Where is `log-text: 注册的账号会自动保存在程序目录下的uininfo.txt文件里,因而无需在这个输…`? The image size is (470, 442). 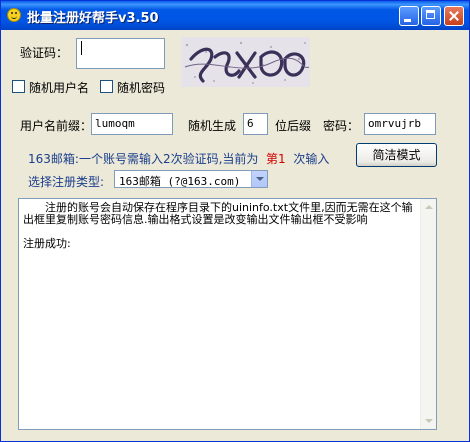 log-text: 注册的账号会自动保存在程序目录下的uininfo.txt文件里,因而无需在这个输… is located at coordinates (218, 225).